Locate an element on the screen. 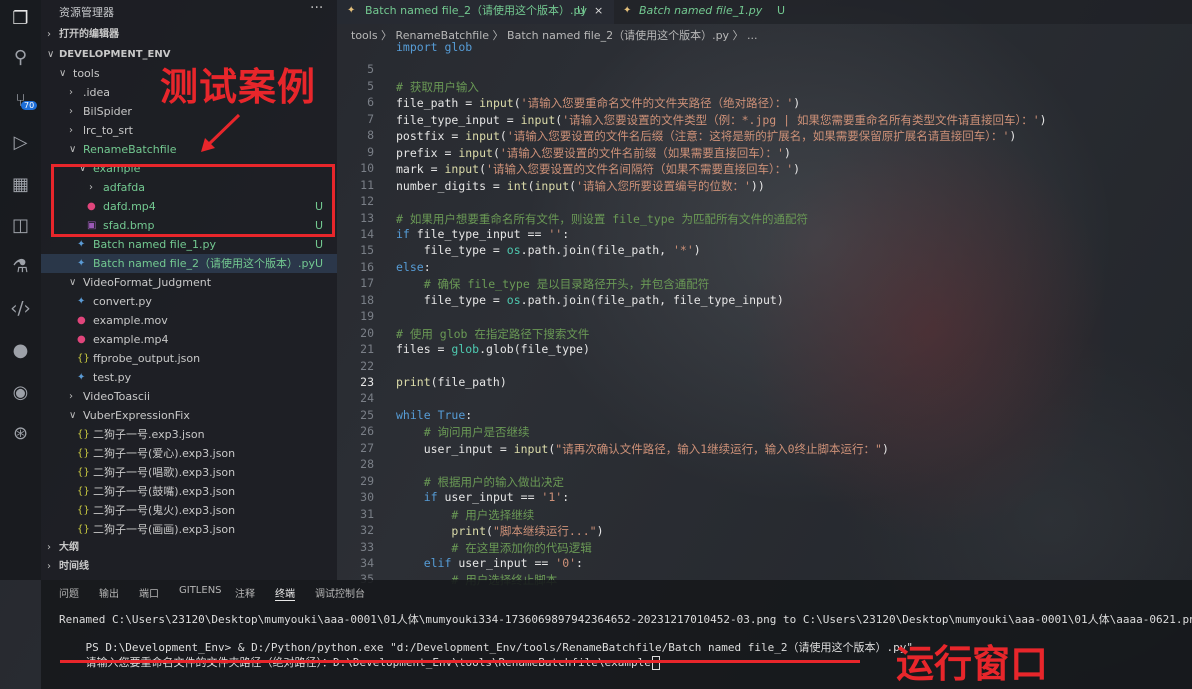 Image resolution: width=1192 pixels, height=689 pixels. timeline-section: › 时间线 is located at coordinates (189, 566).